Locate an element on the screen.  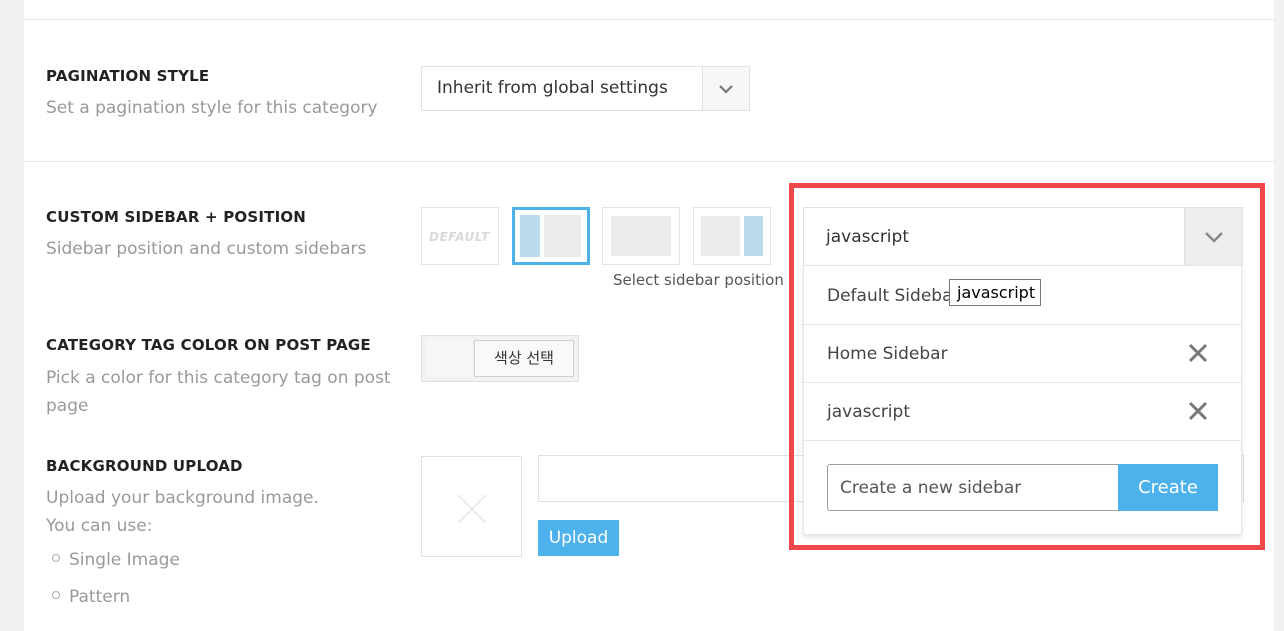
background-preview is located at coordinates (471, 506).